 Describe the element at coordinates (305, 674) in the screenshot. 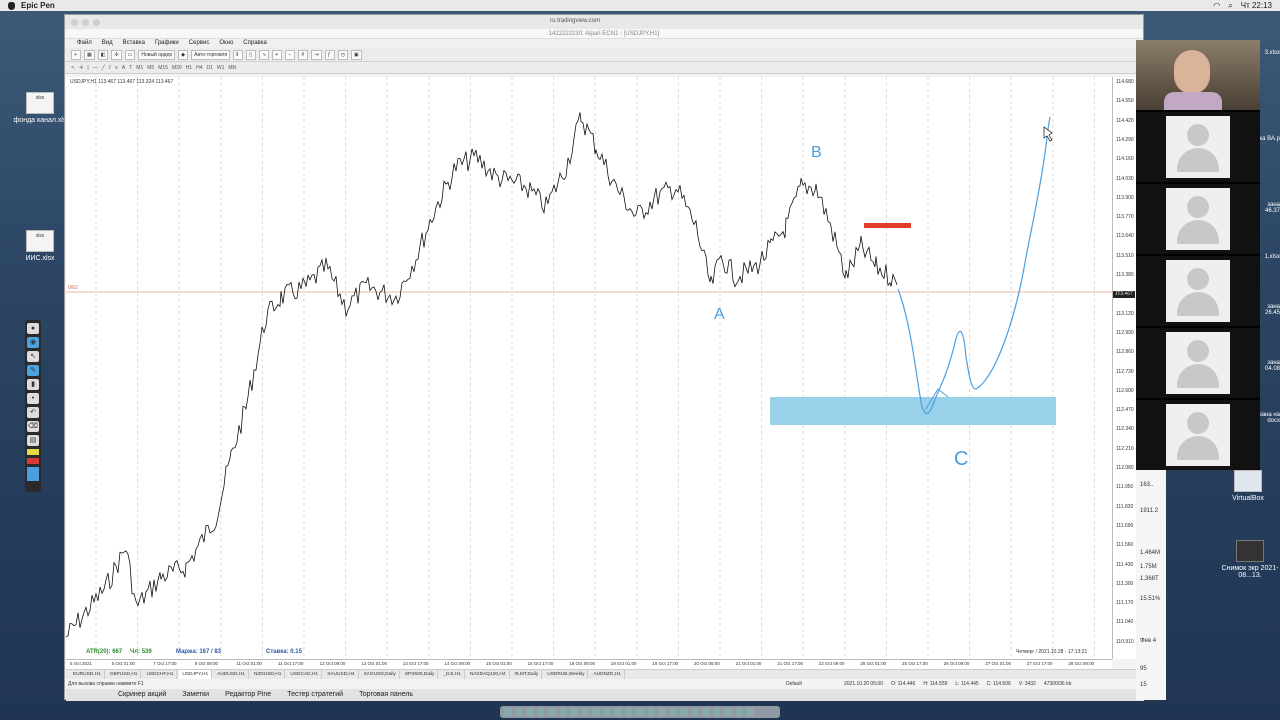

I see `symbol-tab: USDCAD,H1` at that location.